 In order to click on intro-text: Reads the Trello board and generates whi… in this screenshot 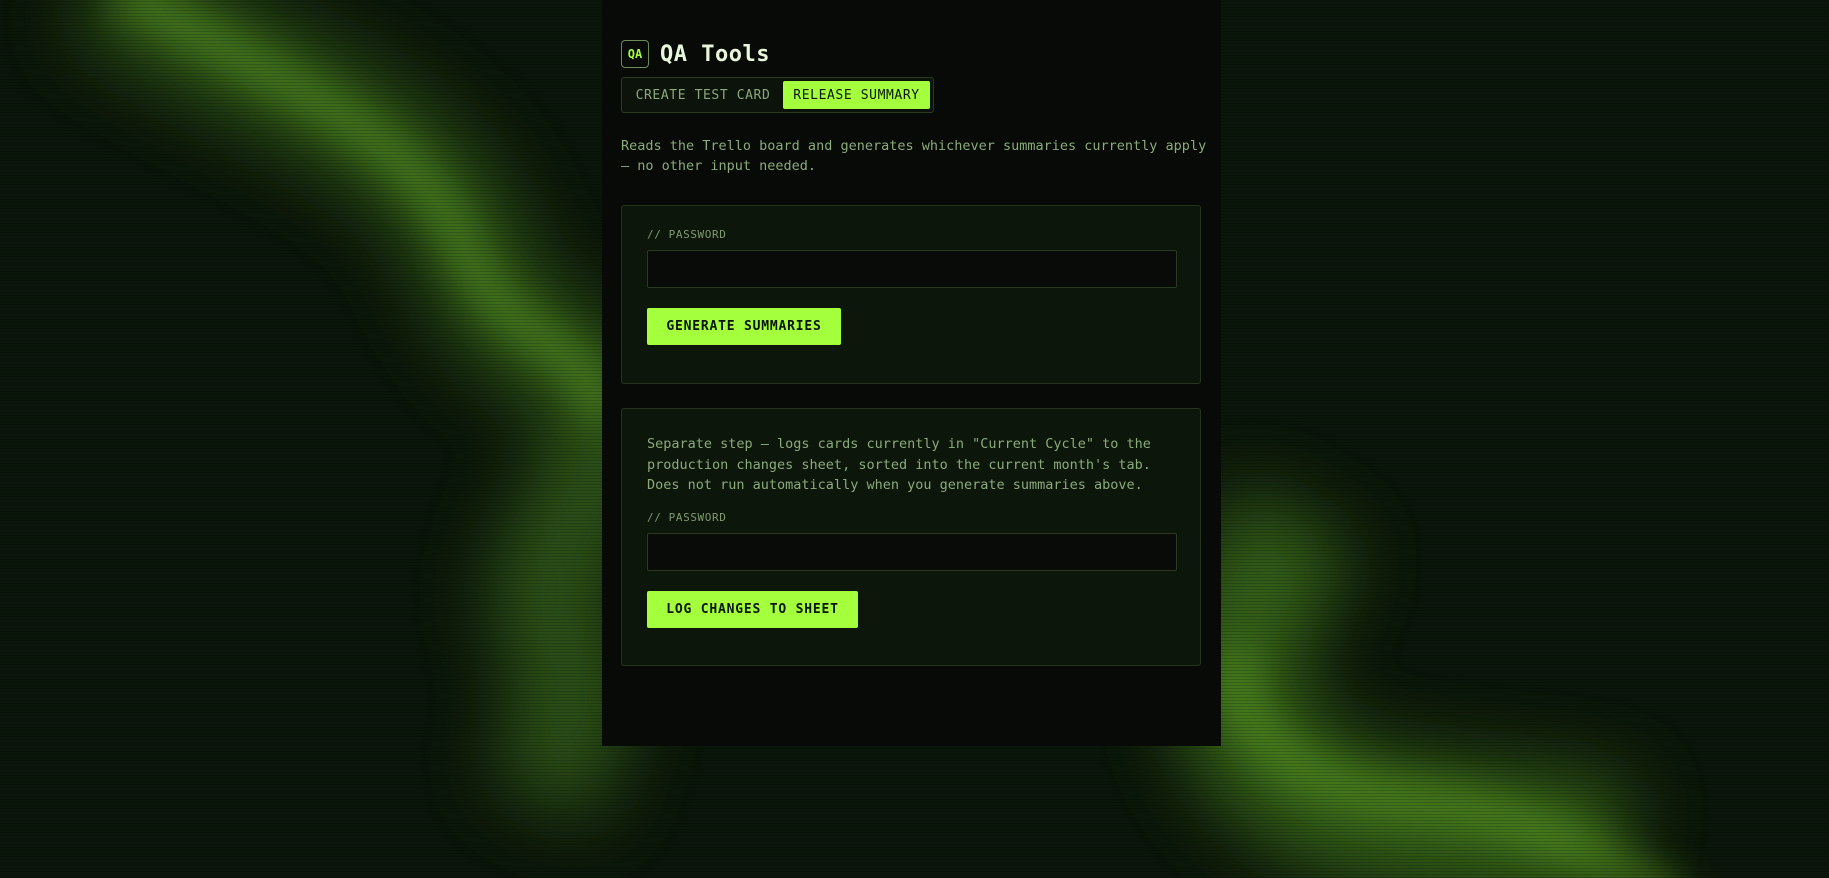, I will do `click(914, 156)`.